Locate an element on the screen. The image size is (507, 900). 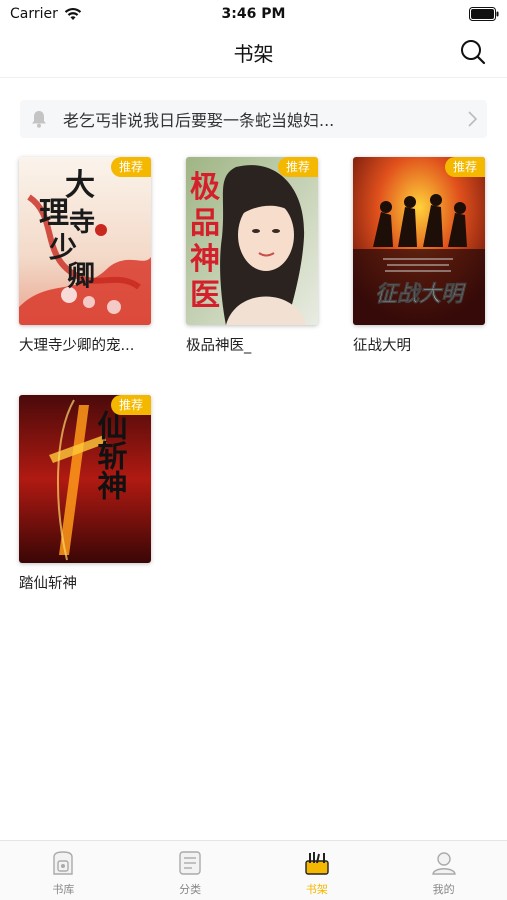
book-item: 仙斩神 推荐 踏仙斩神 is located at coordinates (85, 494).